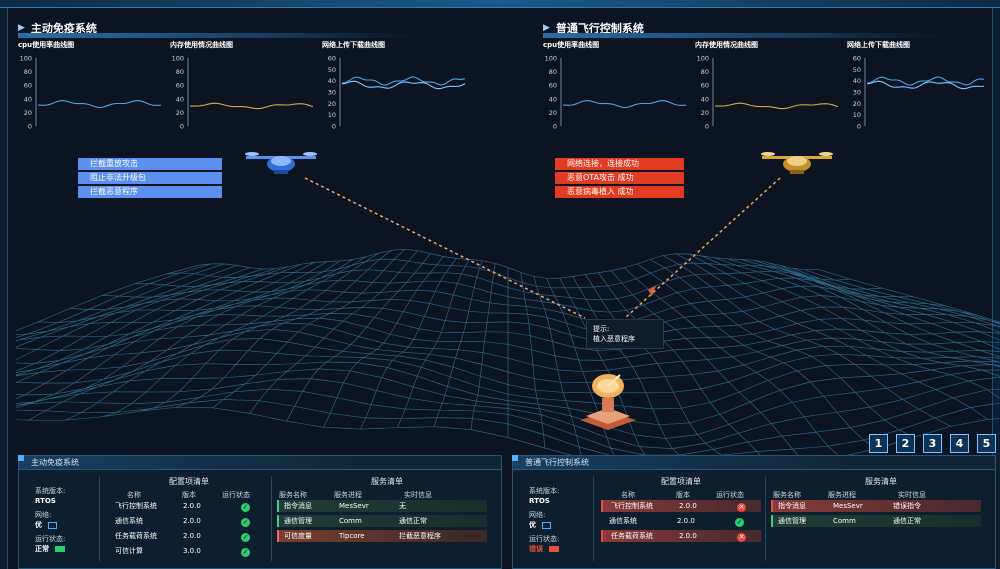 The height and width of the screenshot is (569, 1000). Describe the element at coordinates (43, 515) in the screenshot. I see `network-label: 网络:` at that location.